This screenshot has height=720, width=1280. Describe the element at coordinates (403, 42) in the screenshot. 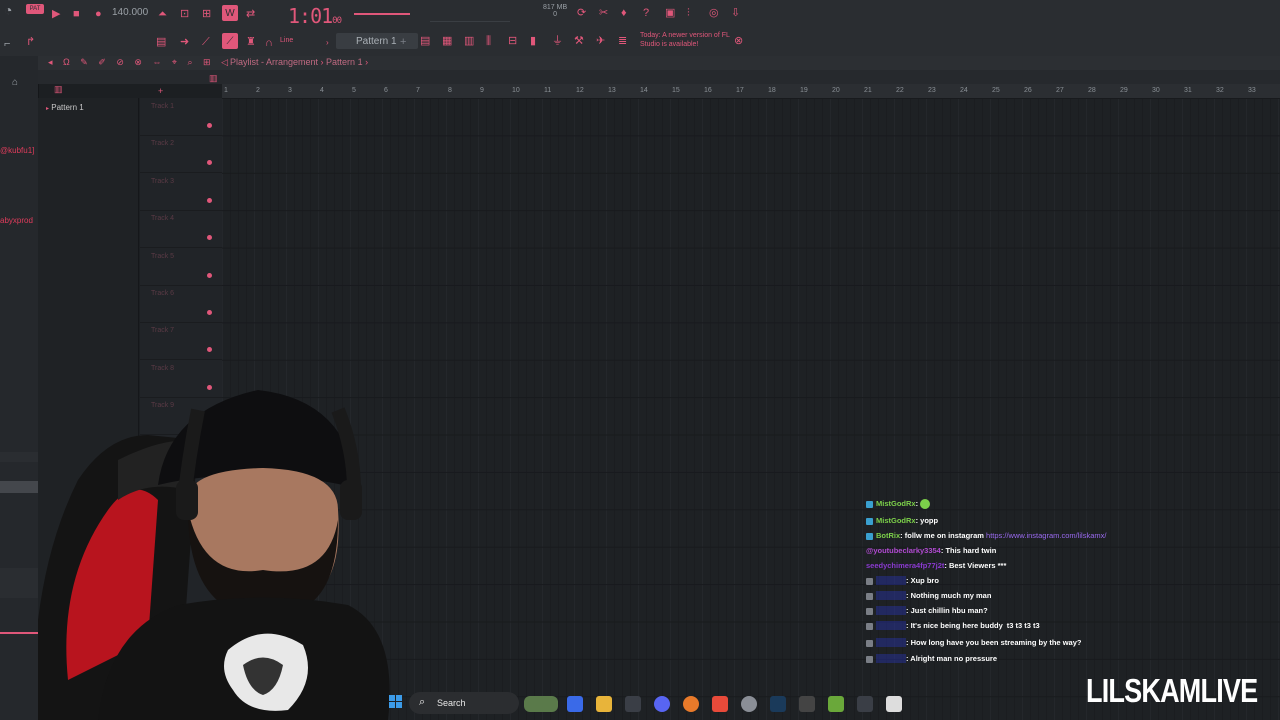

I see `add-pattern-icon: +` at that location.